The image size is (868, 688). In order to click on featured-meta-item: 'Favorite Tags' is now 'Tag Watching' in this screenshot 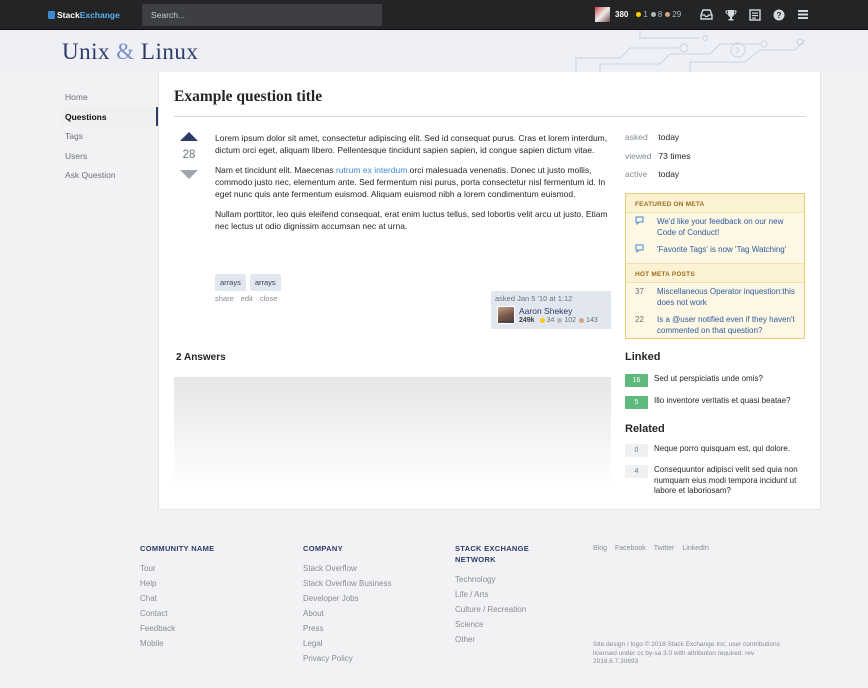, I will do `click(715, 250)`.